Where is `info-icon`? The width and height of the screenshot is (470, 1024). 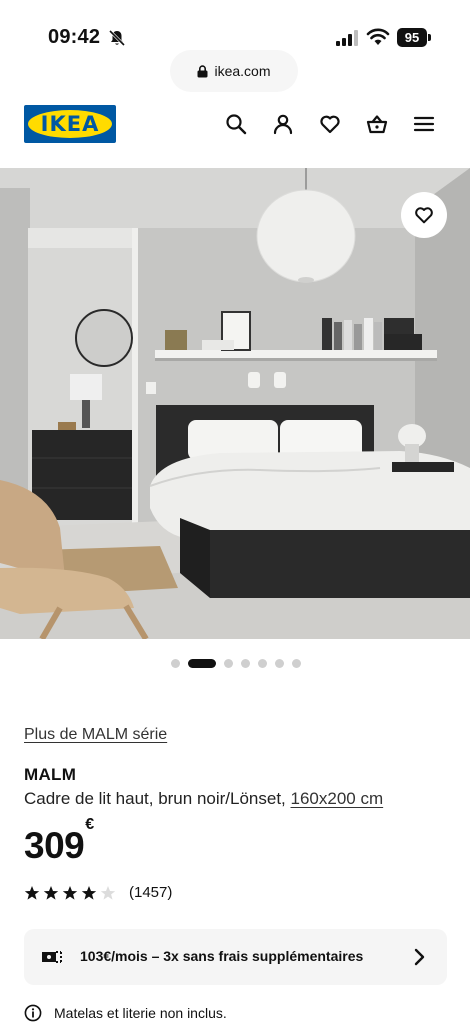
info-icon is located at coordinates (33, 1013).